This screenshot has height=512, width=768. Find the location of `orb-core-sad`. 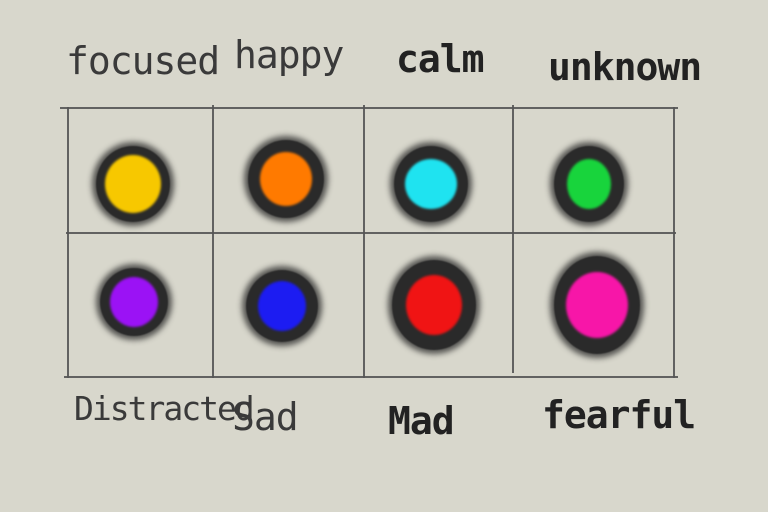

orb-core-sad is located at coordinates (282, 306).